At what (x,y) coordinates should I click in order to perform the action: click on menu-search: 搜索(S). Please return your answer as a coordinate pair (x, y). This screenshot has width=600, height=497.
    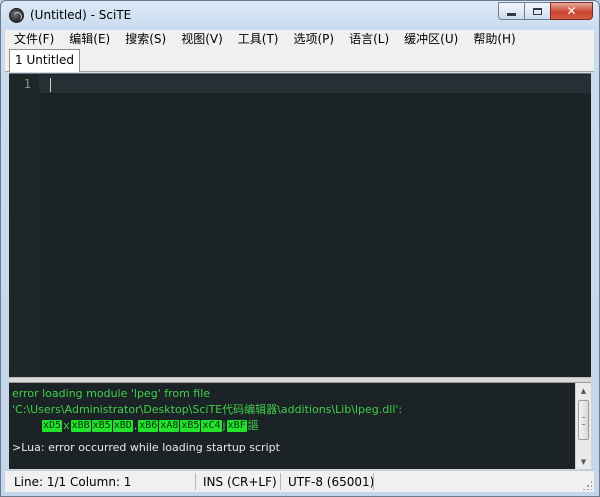
    Looking at the image, I should click on (144, 39).